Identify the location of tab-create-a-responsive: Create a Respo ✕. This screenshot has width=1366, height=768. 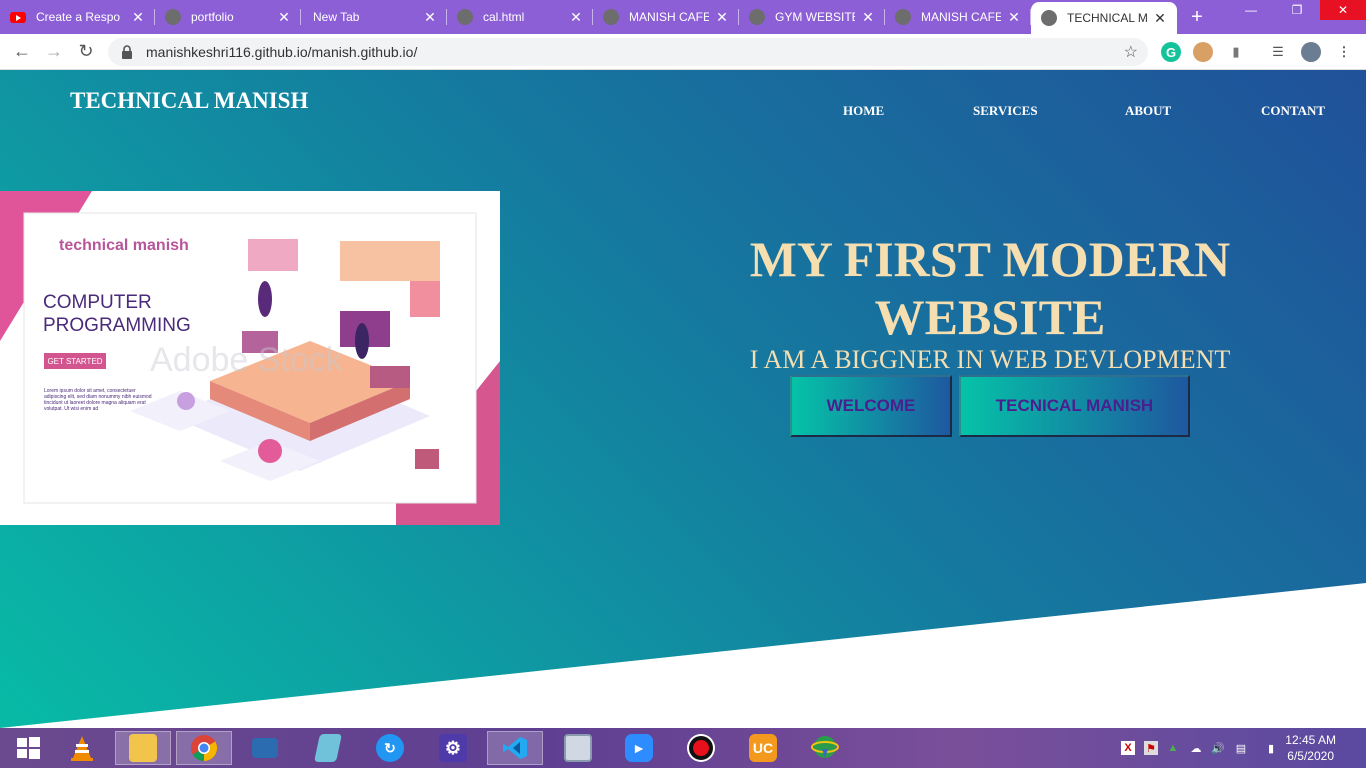
(77, 17).